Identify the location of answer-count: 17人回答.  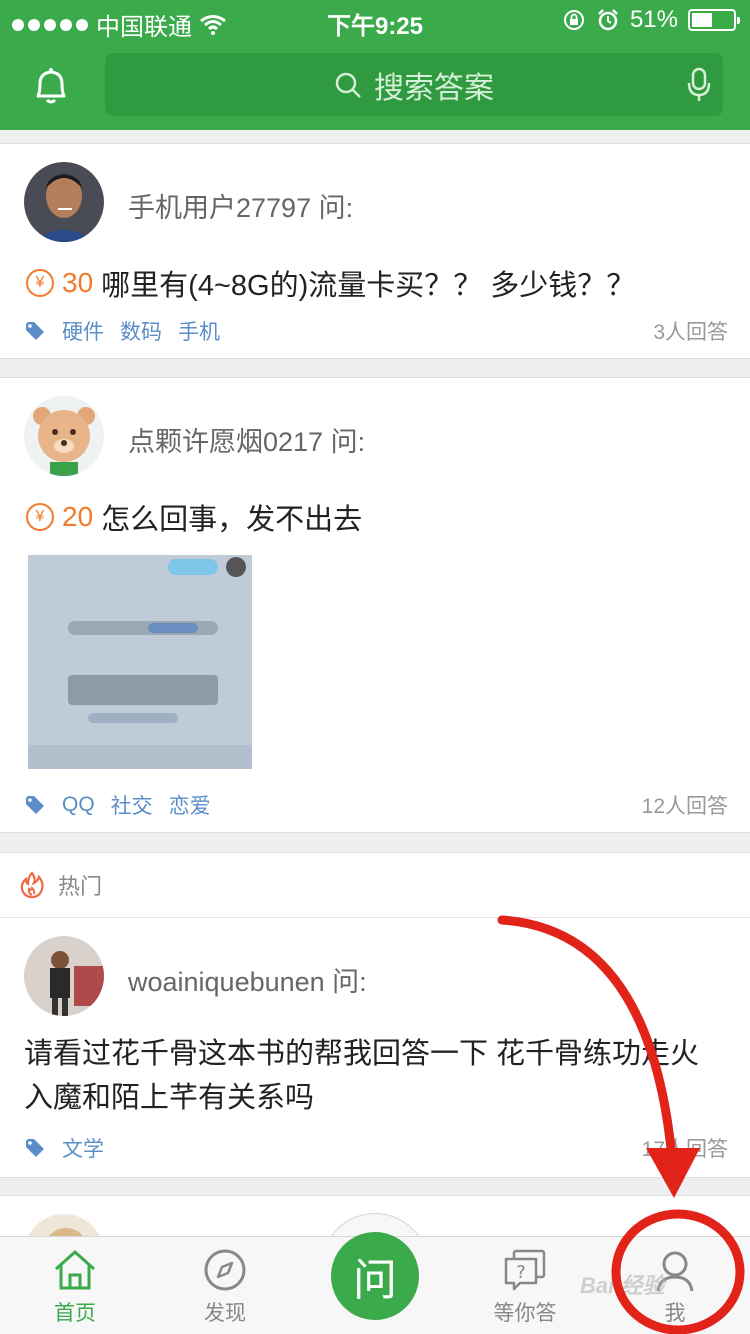
(684, 1149).